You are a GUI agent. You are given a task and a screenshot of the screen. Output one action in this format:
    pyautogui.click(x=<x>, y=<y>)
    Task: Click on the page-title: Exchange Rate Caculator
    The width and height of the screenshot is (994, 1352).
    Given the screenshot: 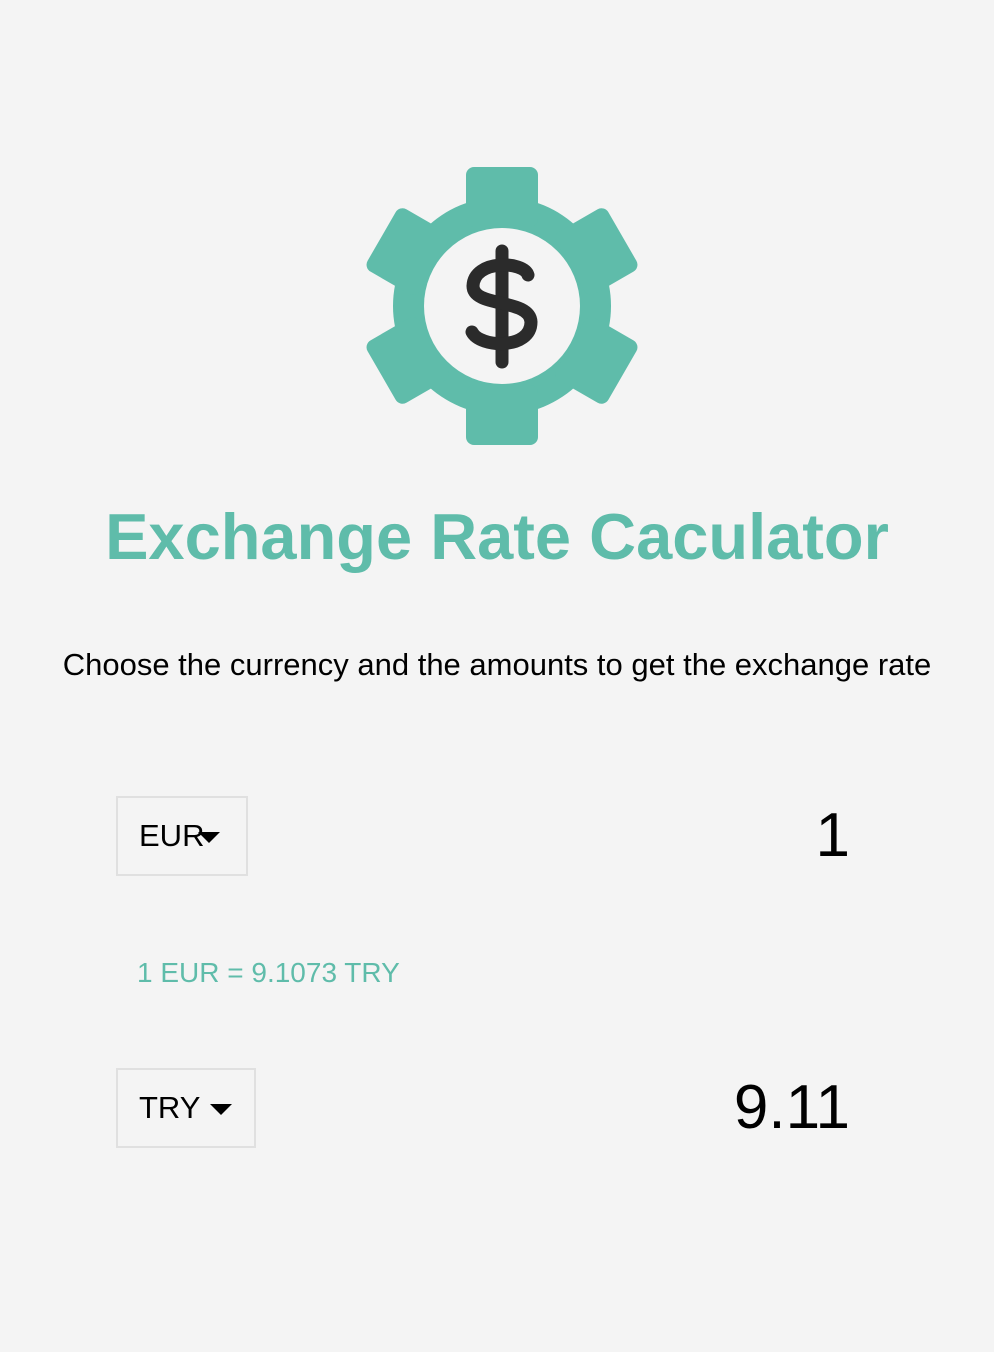 What is the action you would take?
    pyautogui.click(x=497, y=536)
    